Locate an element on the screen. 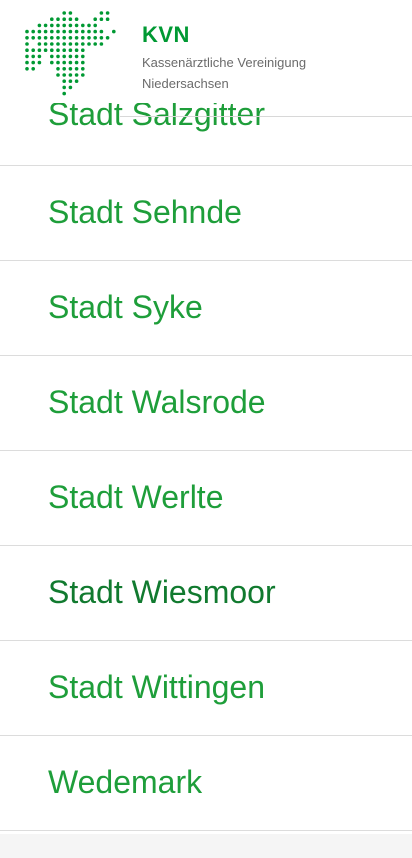  list-item-stadt-walsrode: Stadt Walsrode is located at coordinates (206, 403).